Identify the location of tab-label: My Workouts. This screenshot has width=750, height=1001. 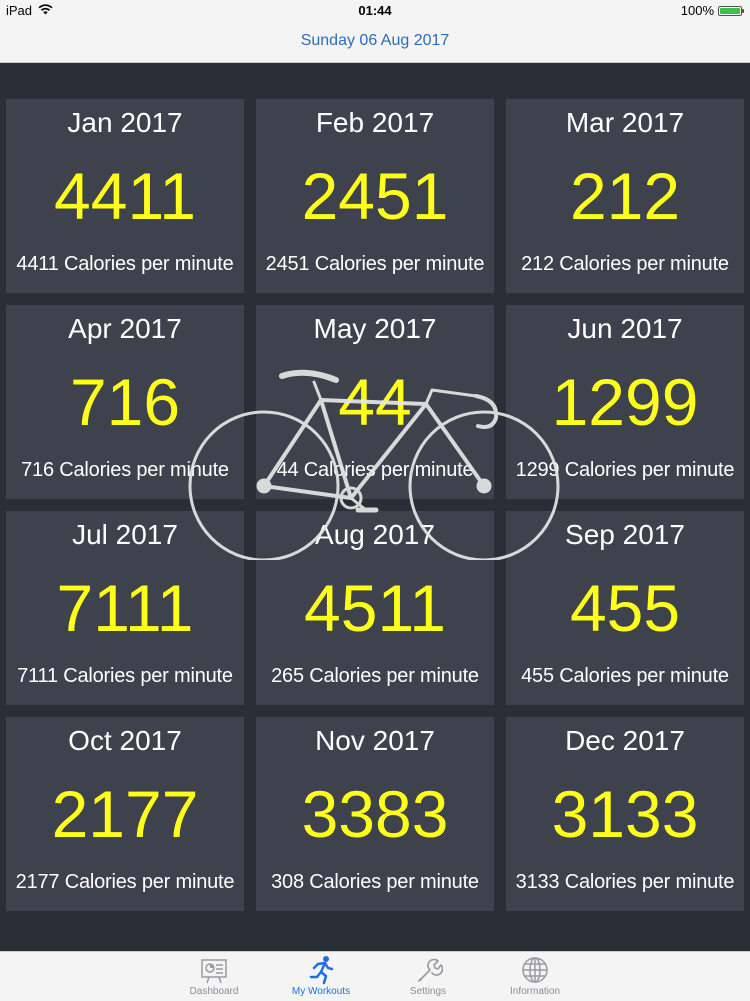
(321, 991).